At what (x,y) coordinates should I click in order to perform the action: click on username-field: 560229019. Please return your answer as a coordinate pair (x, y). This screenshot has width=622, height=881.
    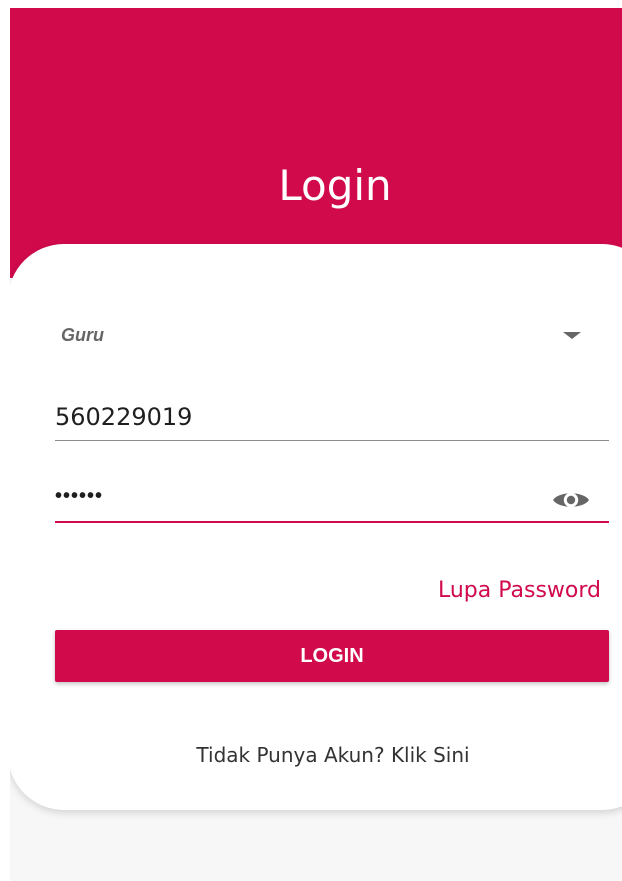
    Looking at the image, I should click on (332, 415).